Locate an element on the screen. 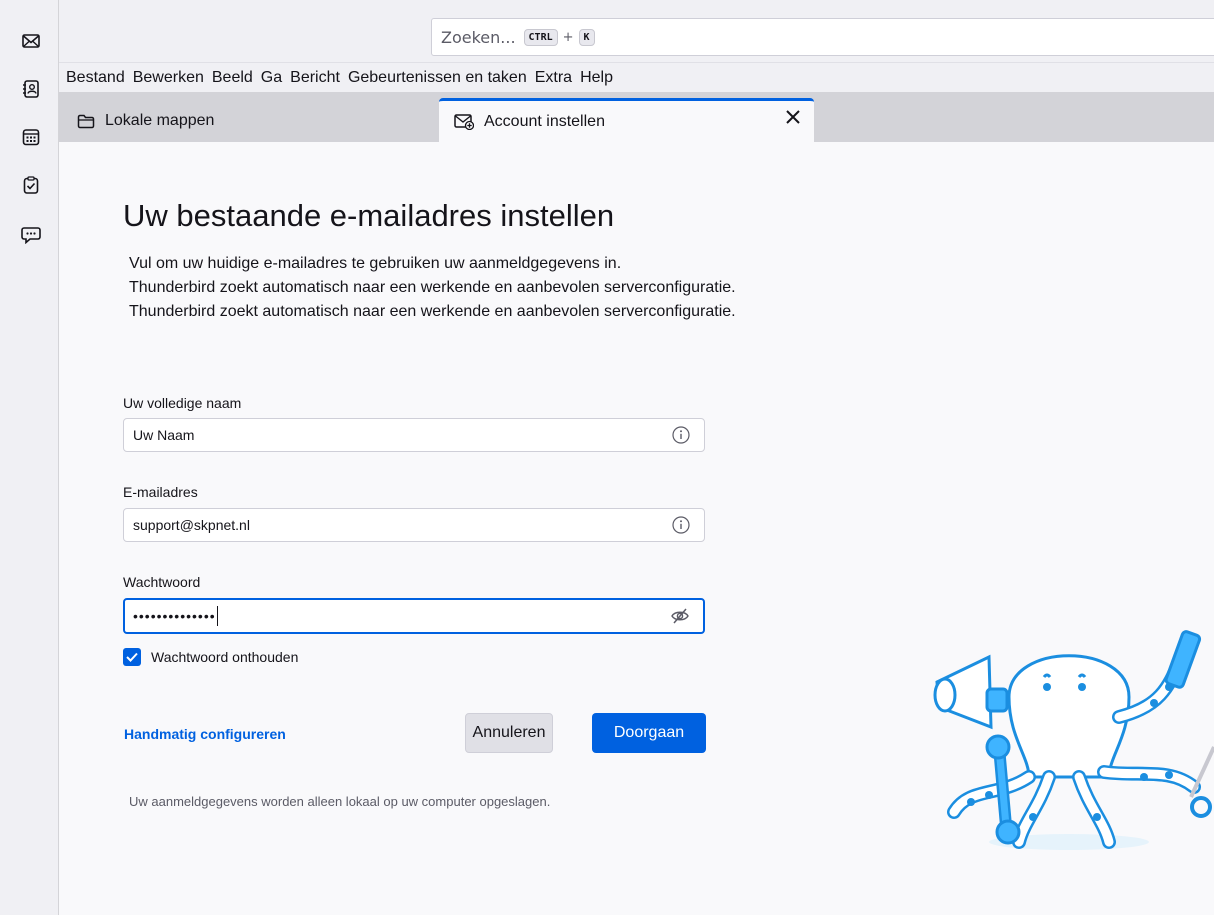  tab-account-instellen: Account instellen is located at coordinates (626, 120).